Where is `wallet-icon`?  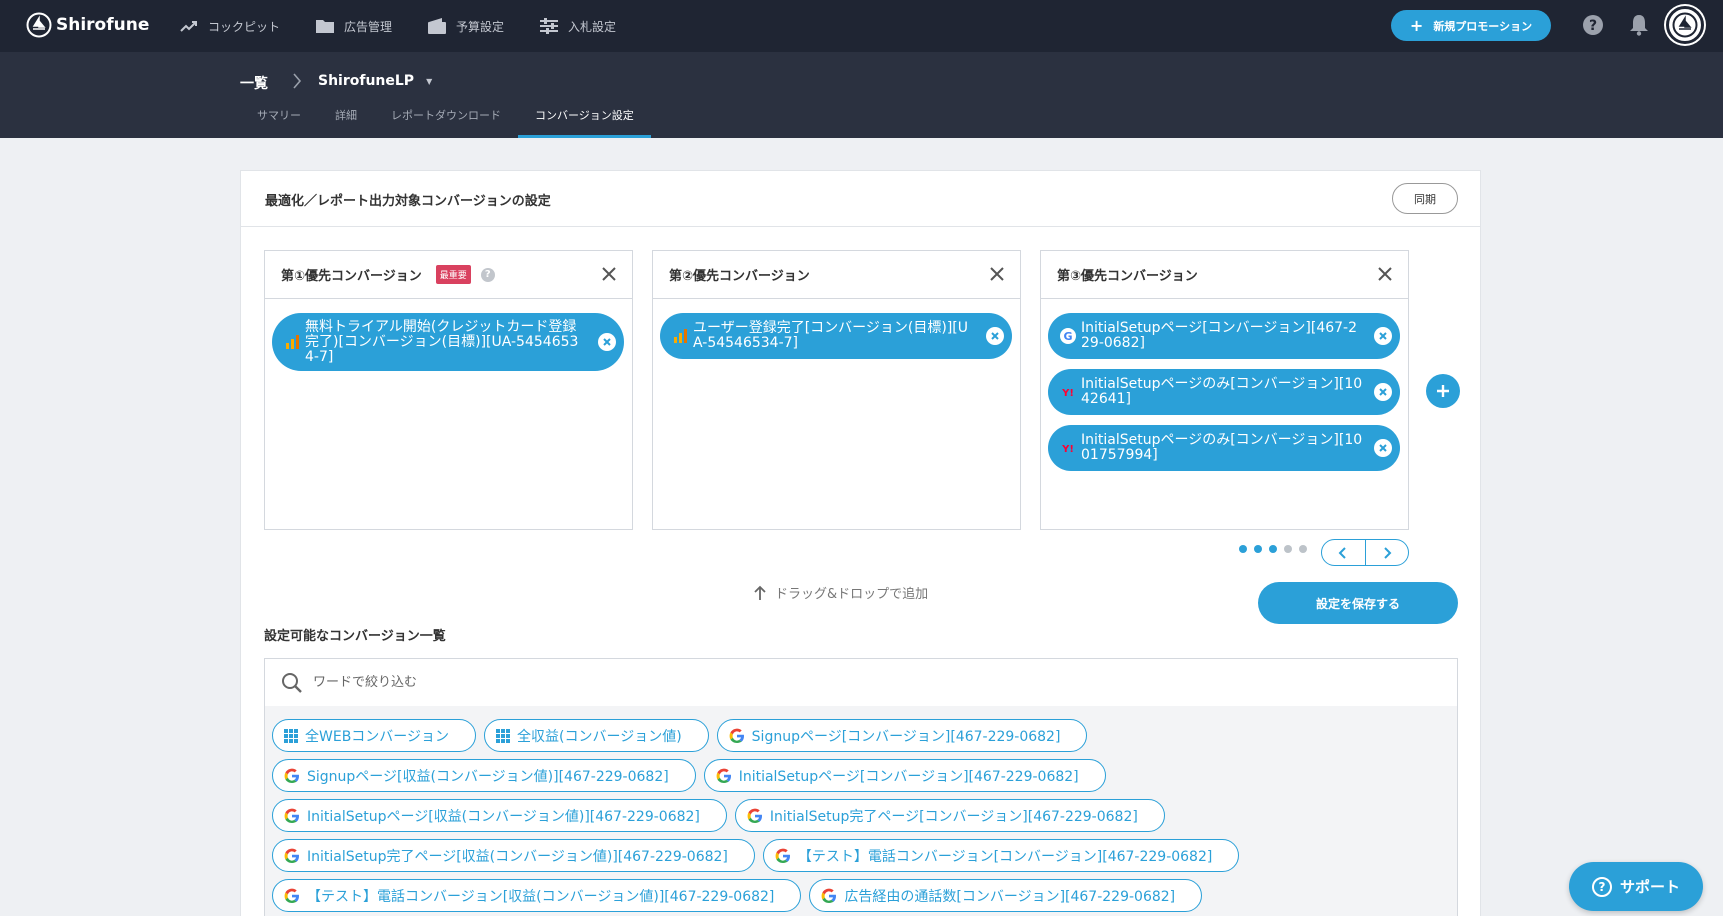 wallet-icon is located at coordinates (437, 26).